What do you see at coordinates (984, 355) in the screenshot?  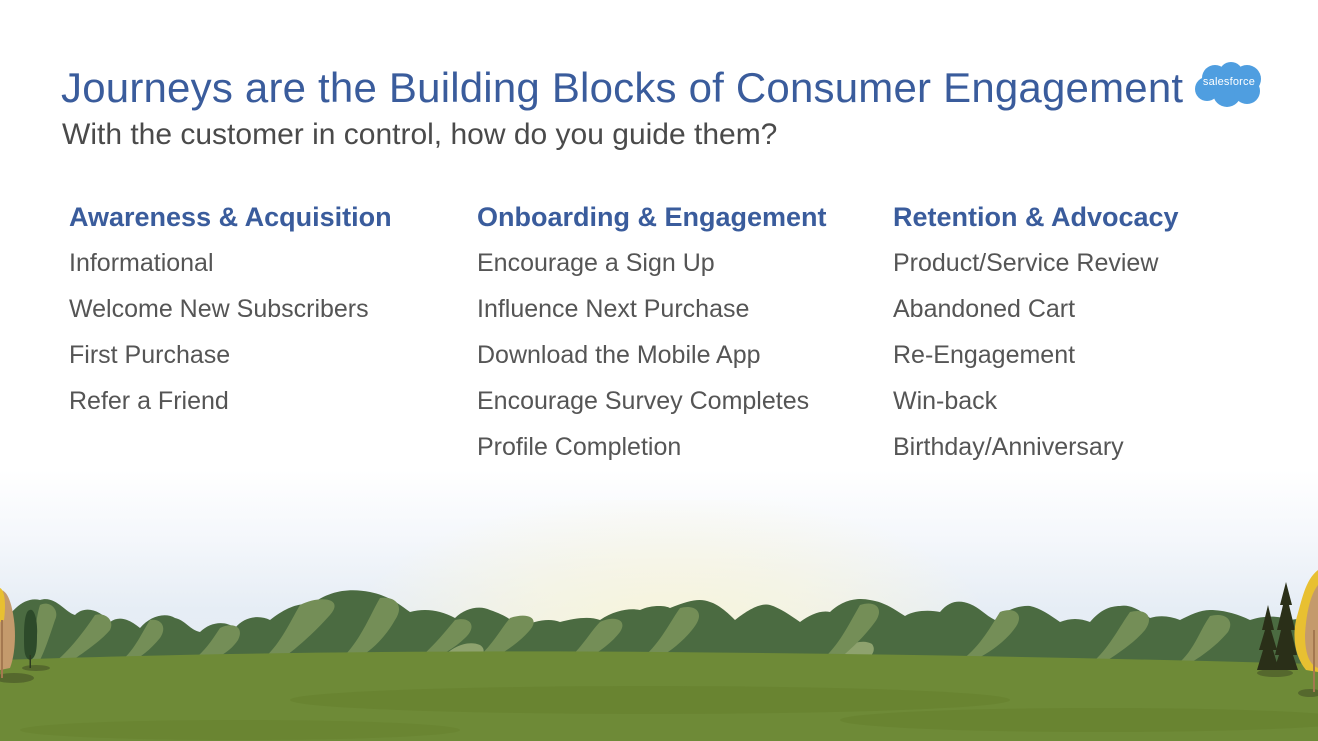 I see `list-item: Re-Engagement` at bounding box center [984, 355].